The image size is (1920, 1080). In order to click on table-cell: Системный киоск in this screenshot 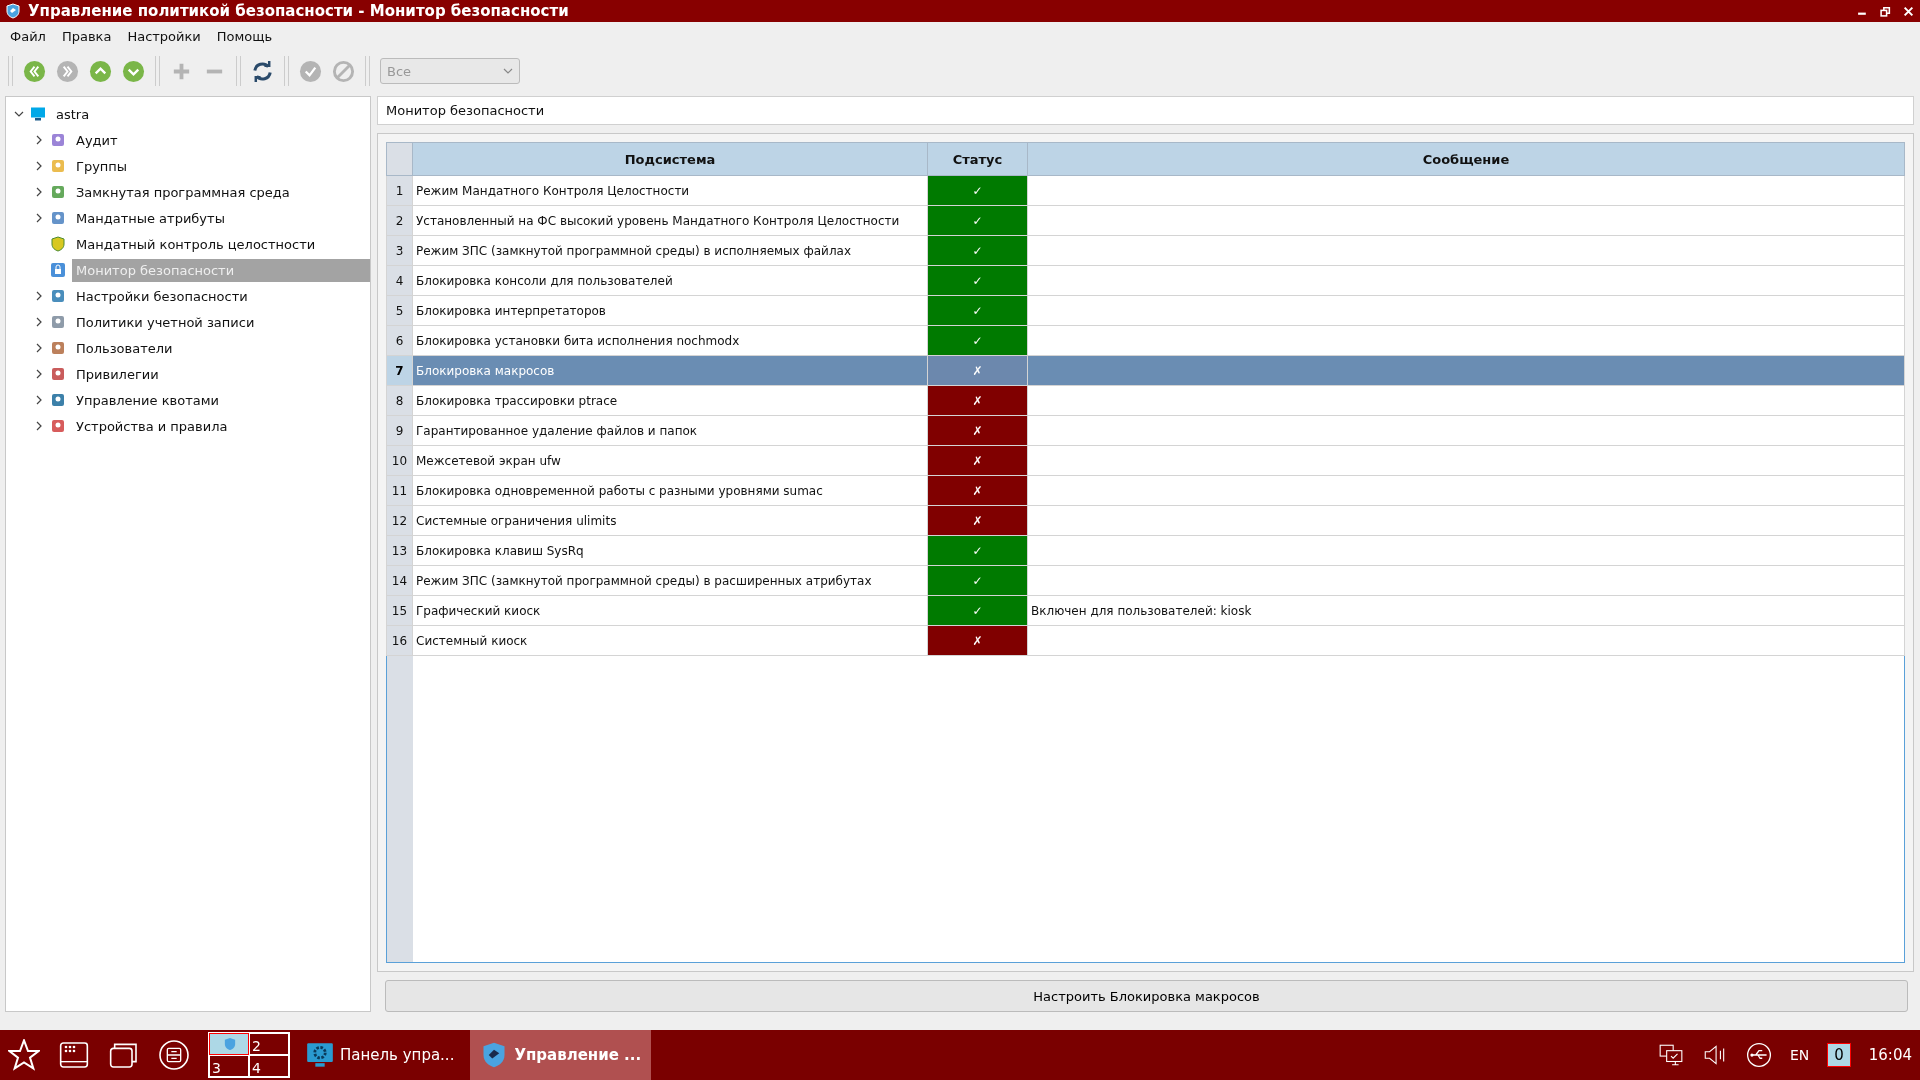, I will do `click(670, 640)`.